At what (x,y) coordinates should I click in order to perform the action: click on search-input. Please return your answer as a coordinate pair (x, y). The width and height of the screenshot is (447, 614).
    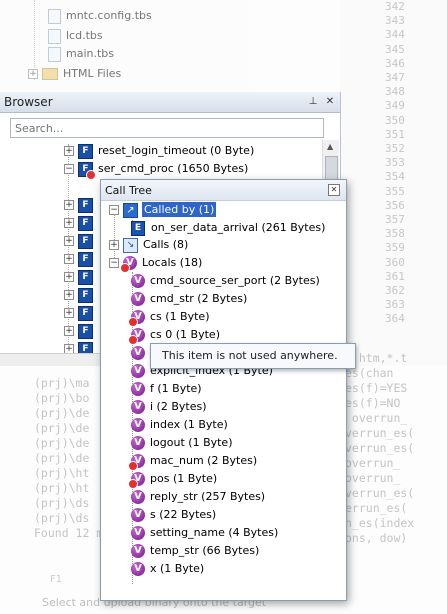
    Looking at the image, I should click on (165, 128).